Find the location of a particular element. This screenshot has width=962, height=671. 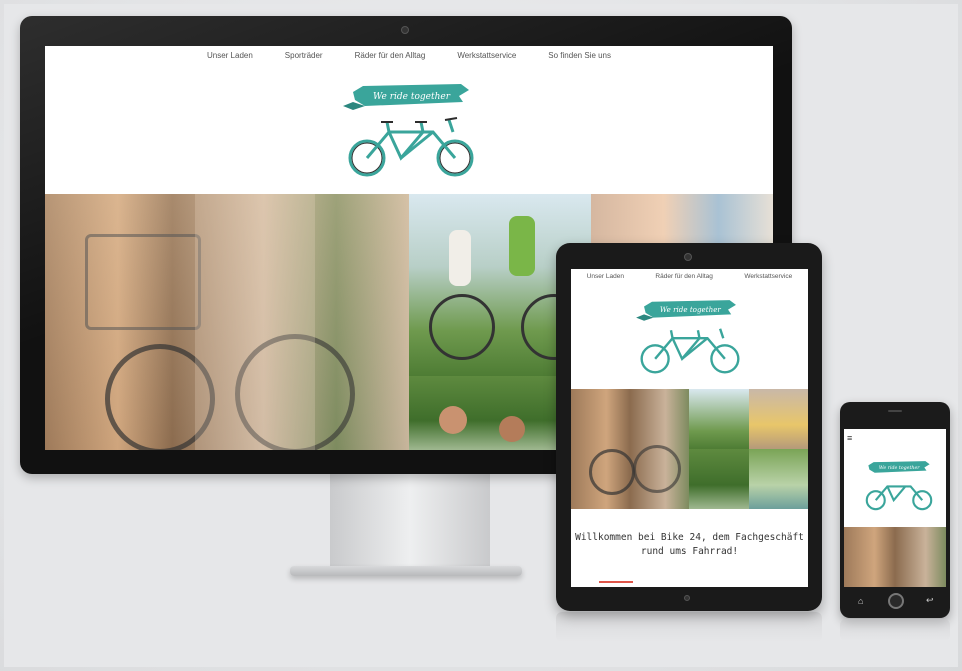

monitor-base is located at coordinates (406, 571).